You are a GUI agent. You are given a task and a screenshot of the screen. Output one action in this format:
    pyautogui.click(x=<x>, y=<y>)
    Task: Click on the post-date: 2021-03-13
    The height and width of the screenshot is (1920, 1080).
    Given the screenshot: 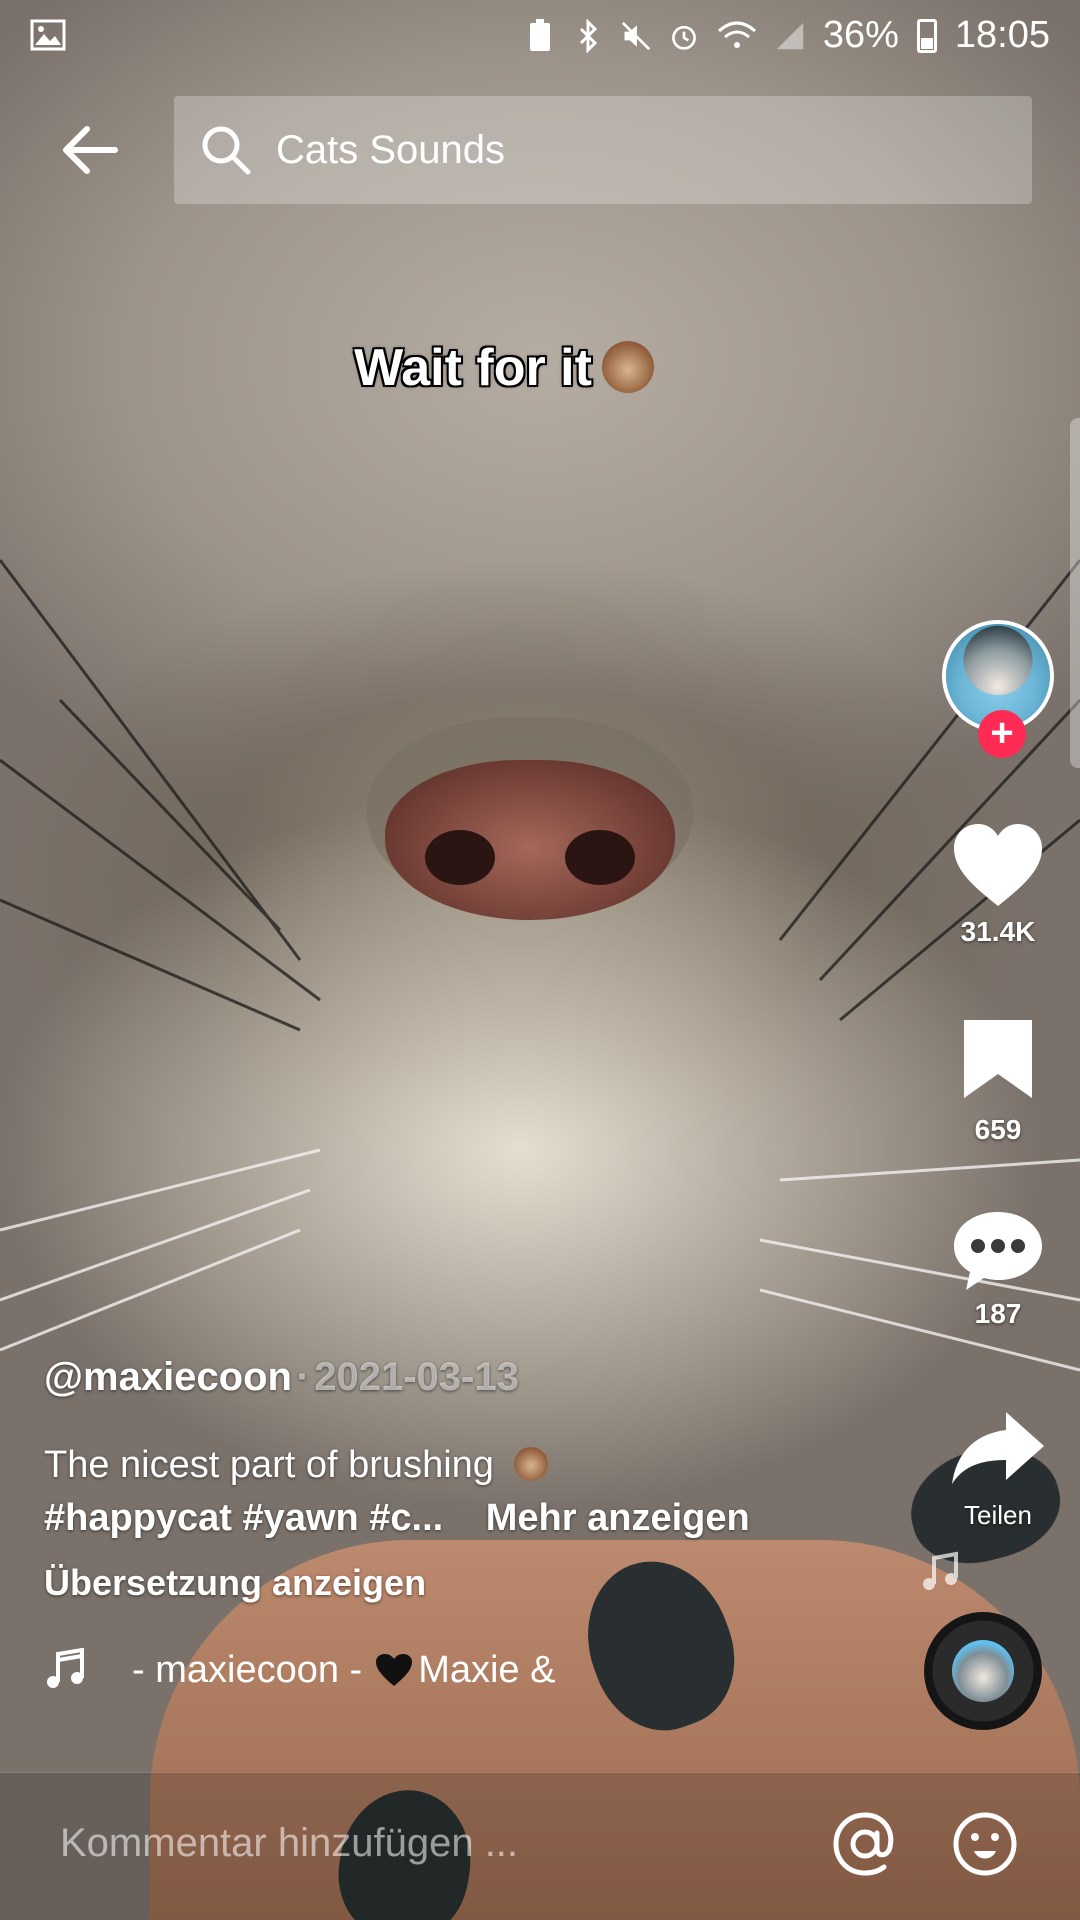 What is the action you would take?
    pyautogui.click(x=416, y=1377)
    